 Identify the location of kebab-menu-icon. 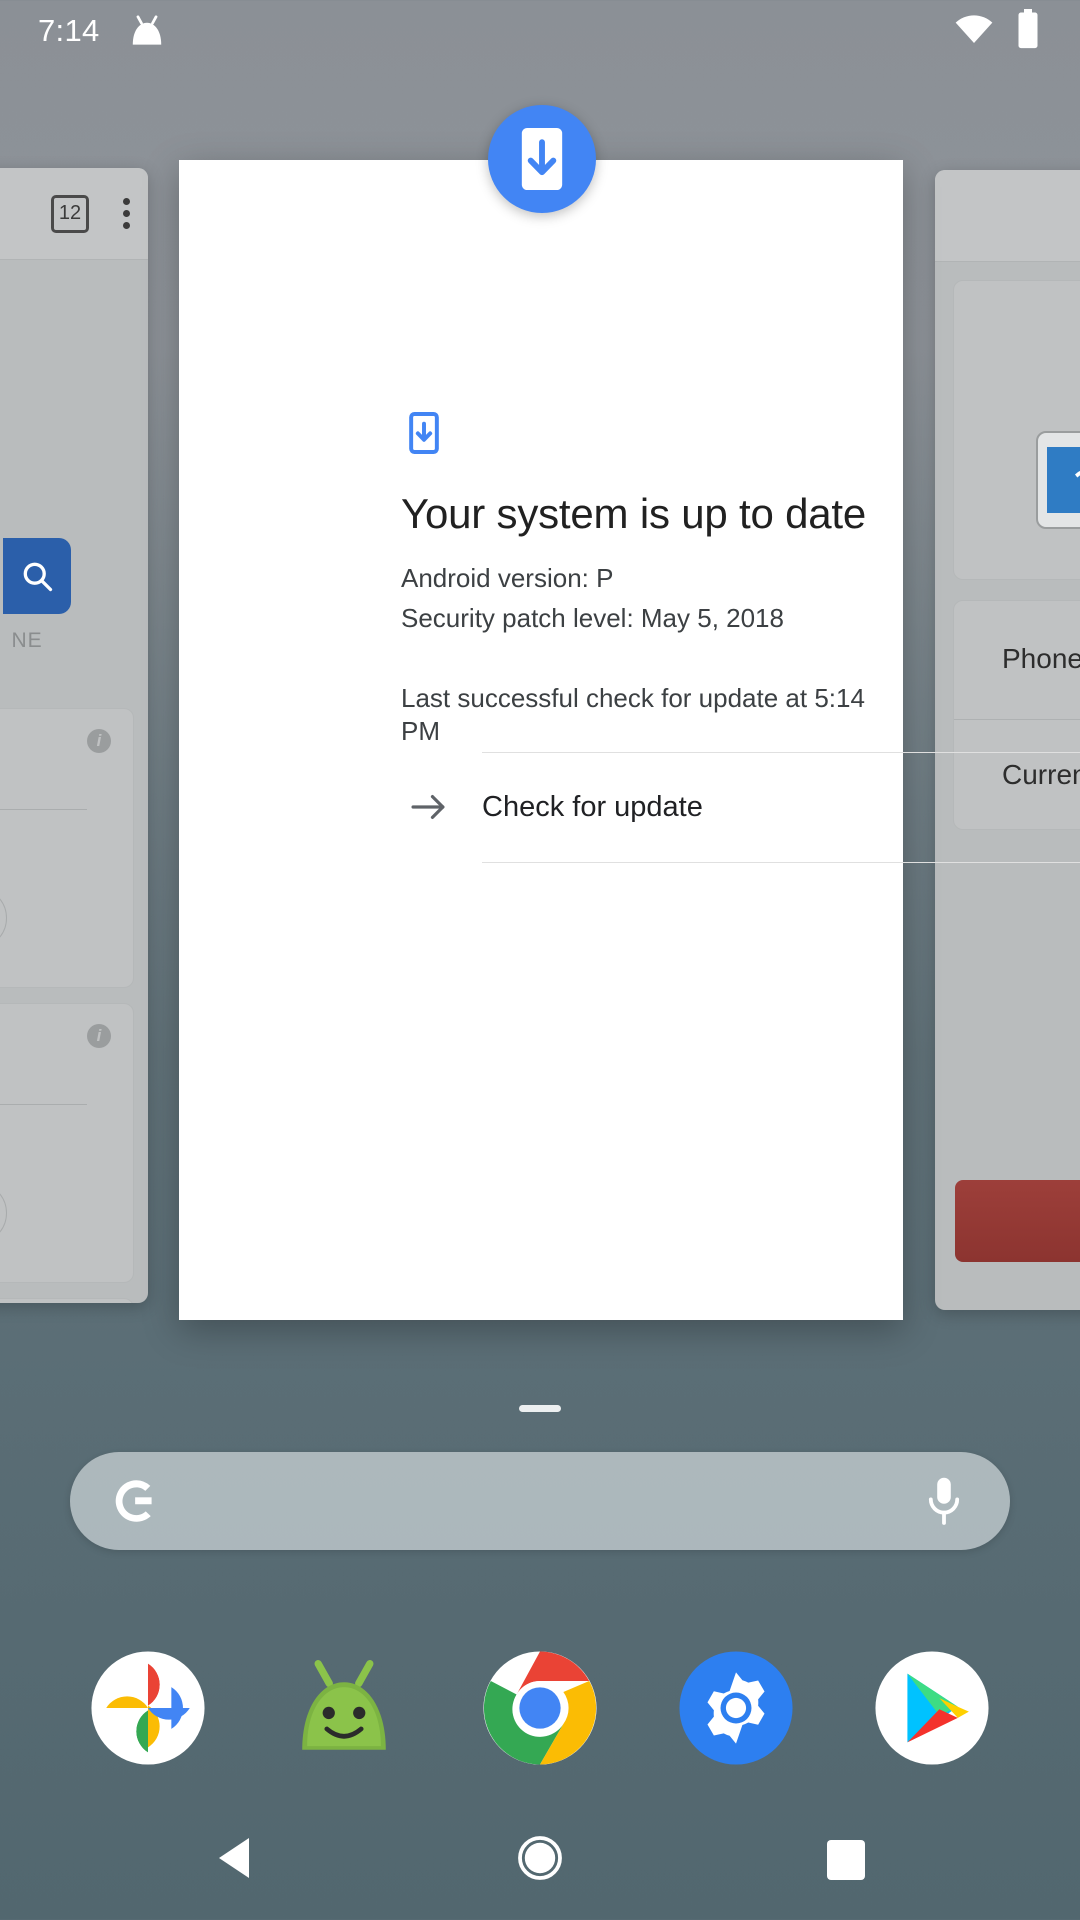
(126, 213).